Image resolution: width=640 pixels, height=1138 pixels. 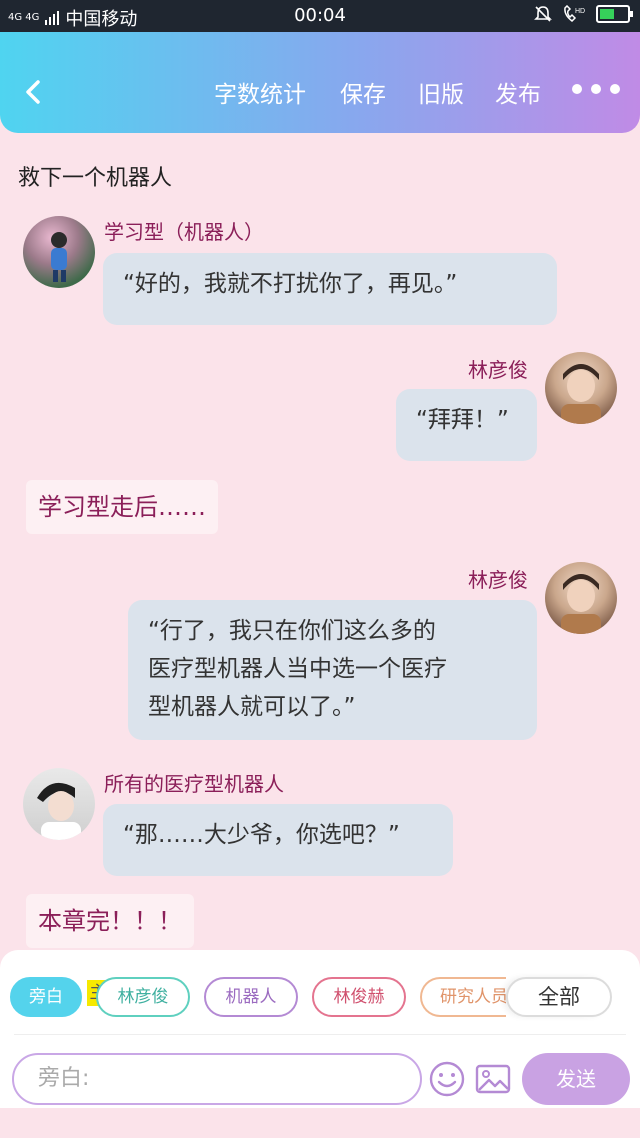 I want to click on more-options-button, so click(x=596, y=89).